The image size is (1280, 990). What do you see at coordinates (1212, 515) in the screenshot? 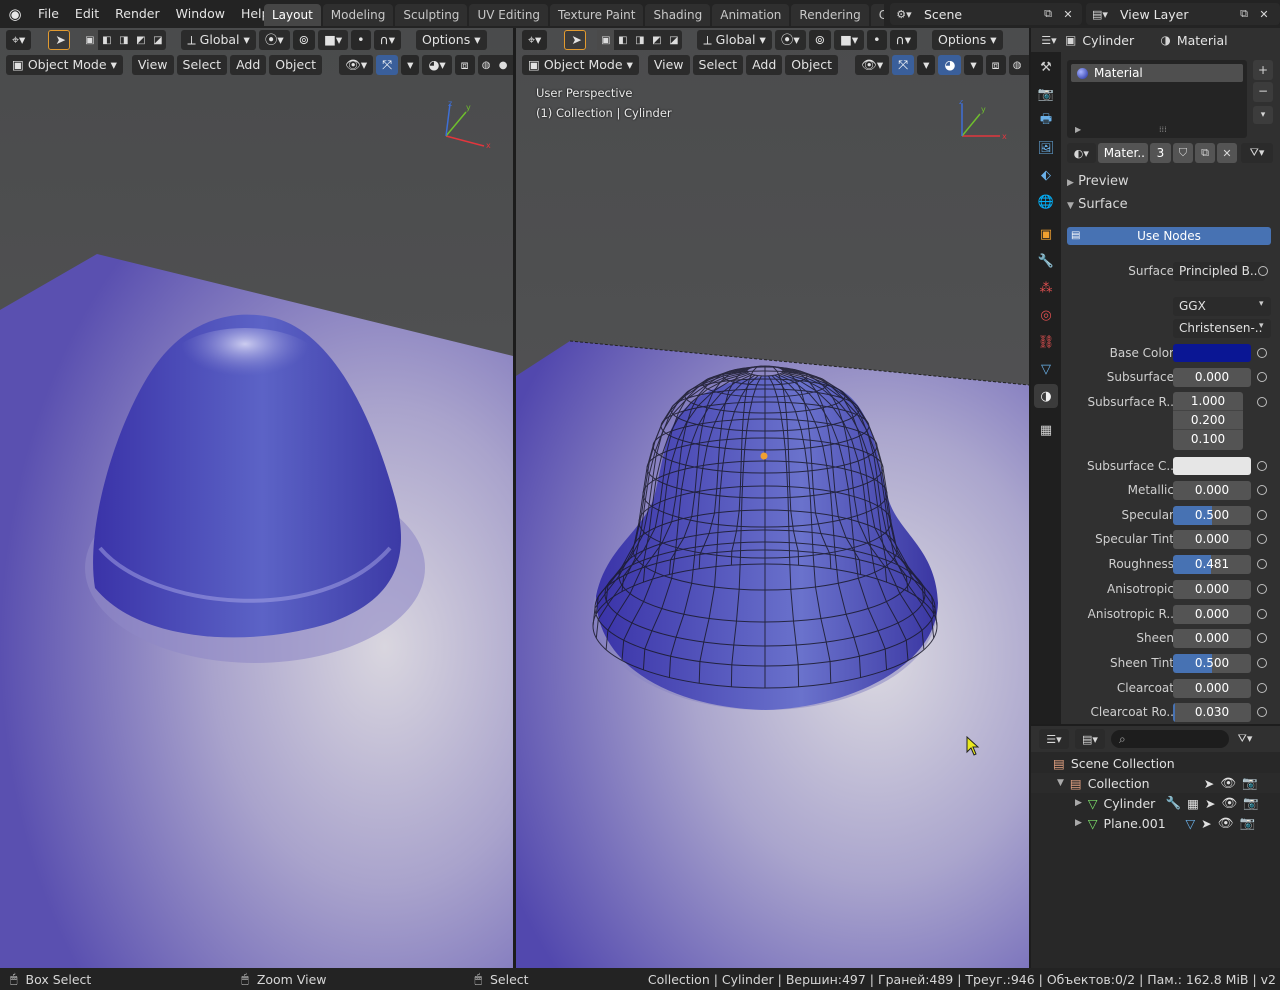
I see `shader-value-slider: 0.500` at bounding box center [1212, 515].